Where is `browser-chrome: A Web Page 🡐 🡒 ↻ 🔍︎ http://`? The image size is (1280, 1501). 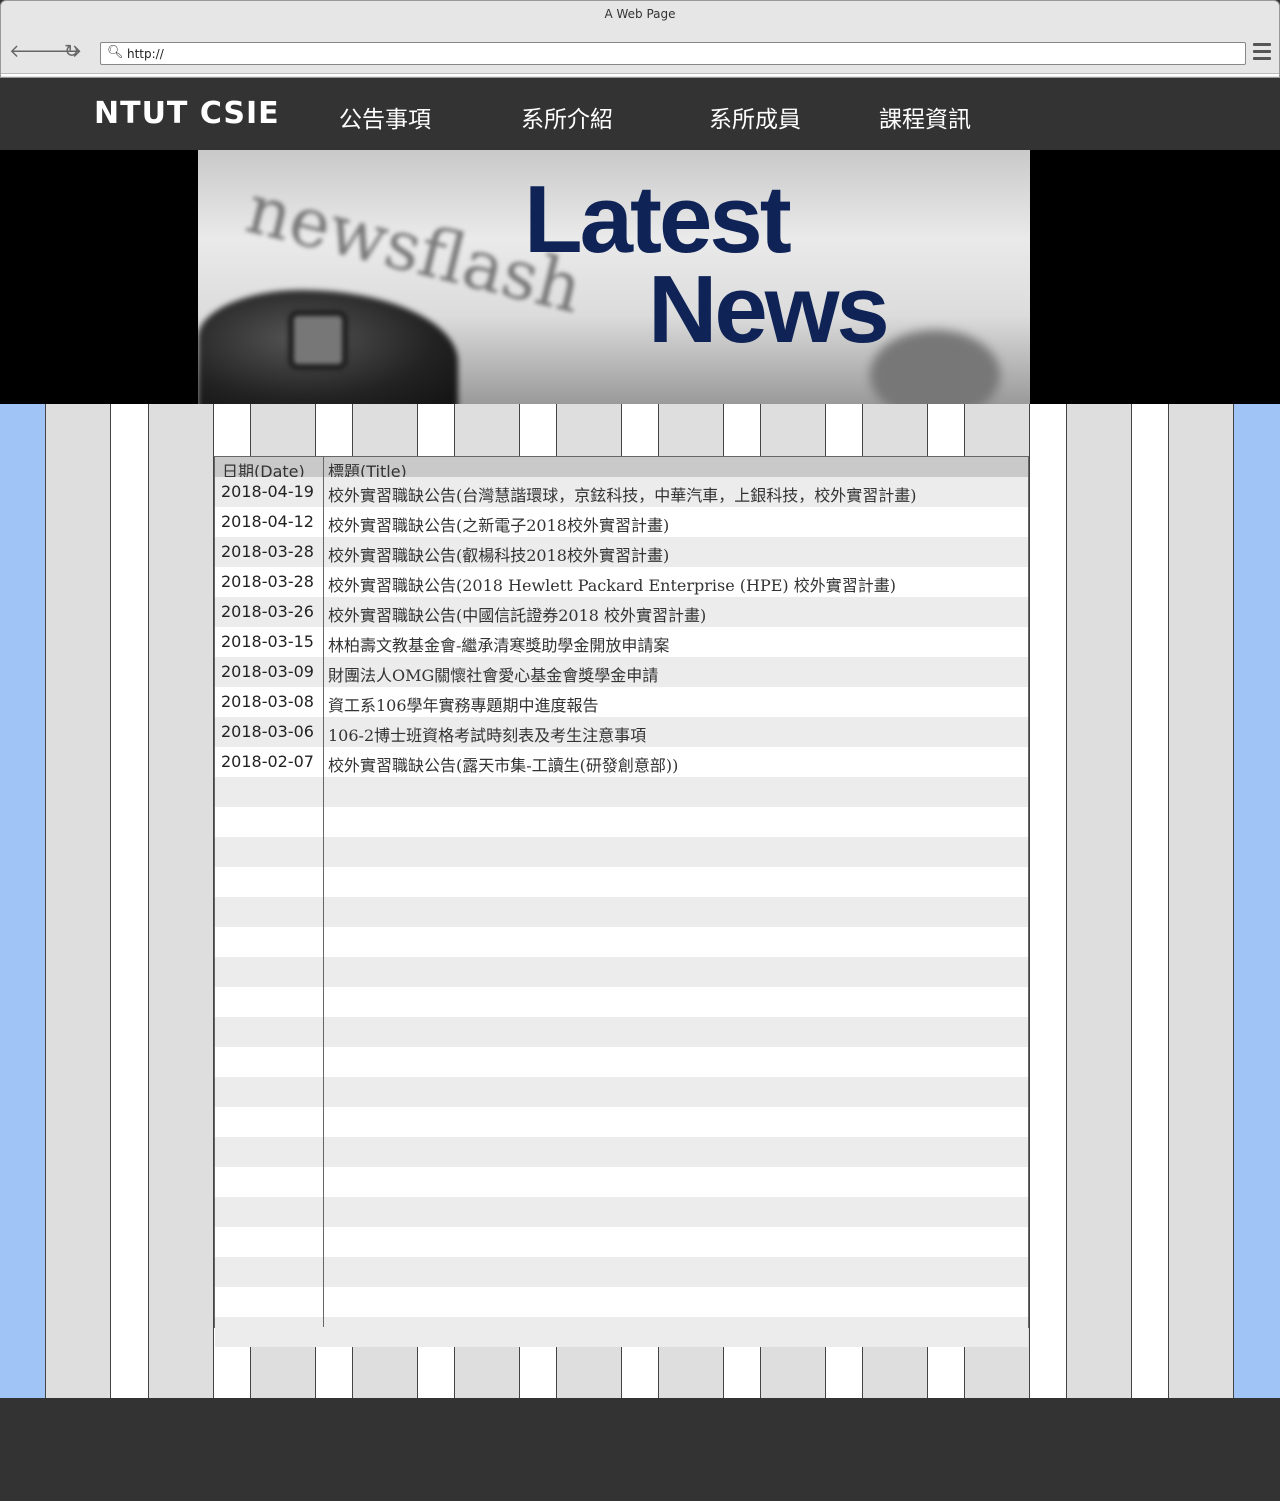 browser-chrome: A Web Page 🡐 🡒 ↻ 🔍︎ http:// is located at coordinates (640, 39).